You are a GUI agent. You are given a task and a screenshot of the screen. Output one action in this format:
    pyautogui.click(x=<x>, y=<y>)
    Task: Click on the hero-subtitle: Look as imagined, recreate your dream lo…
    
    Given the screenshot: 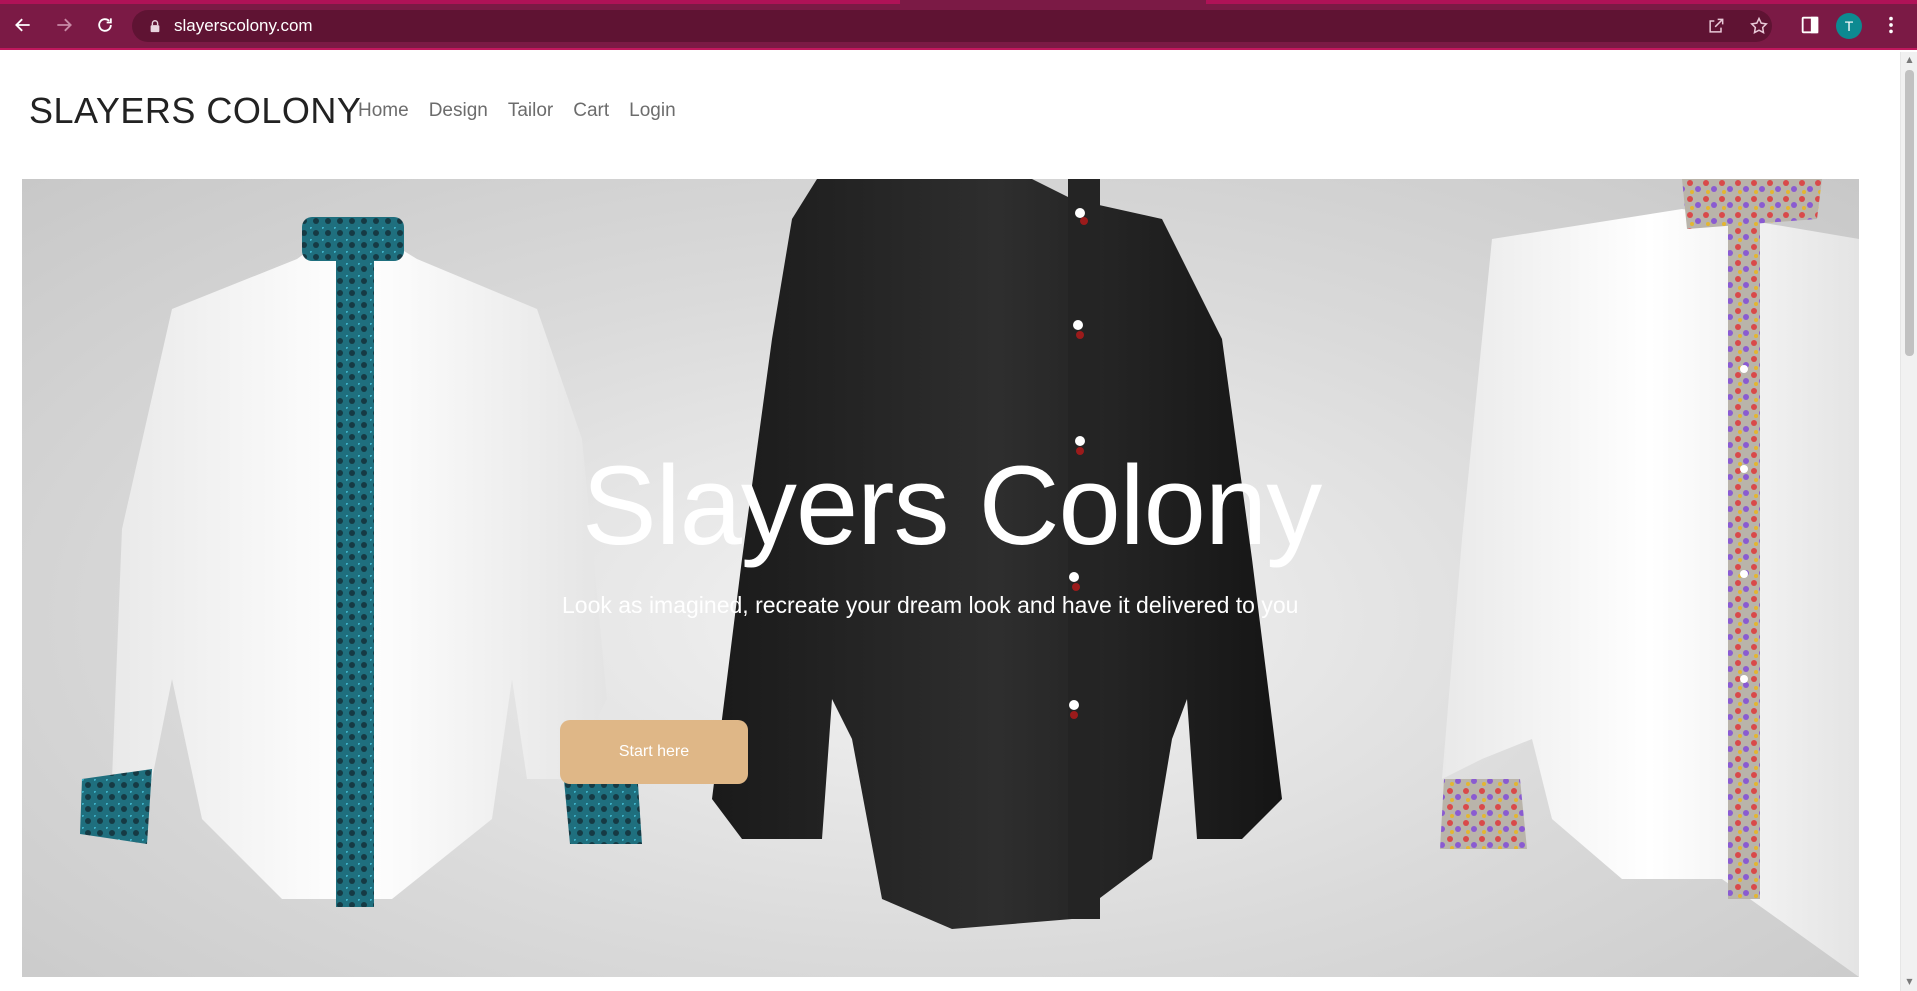 What is the action you would take?
    pyautogui.click(x=930, y=605)
    